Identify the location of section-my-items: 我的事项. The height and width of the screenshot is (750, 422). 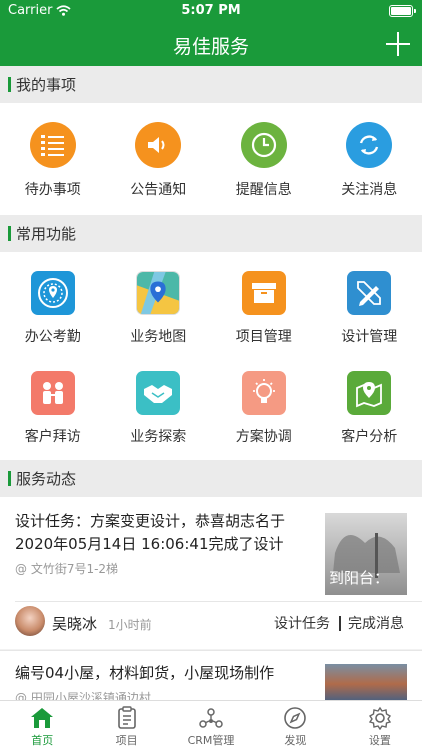
(211, 84).